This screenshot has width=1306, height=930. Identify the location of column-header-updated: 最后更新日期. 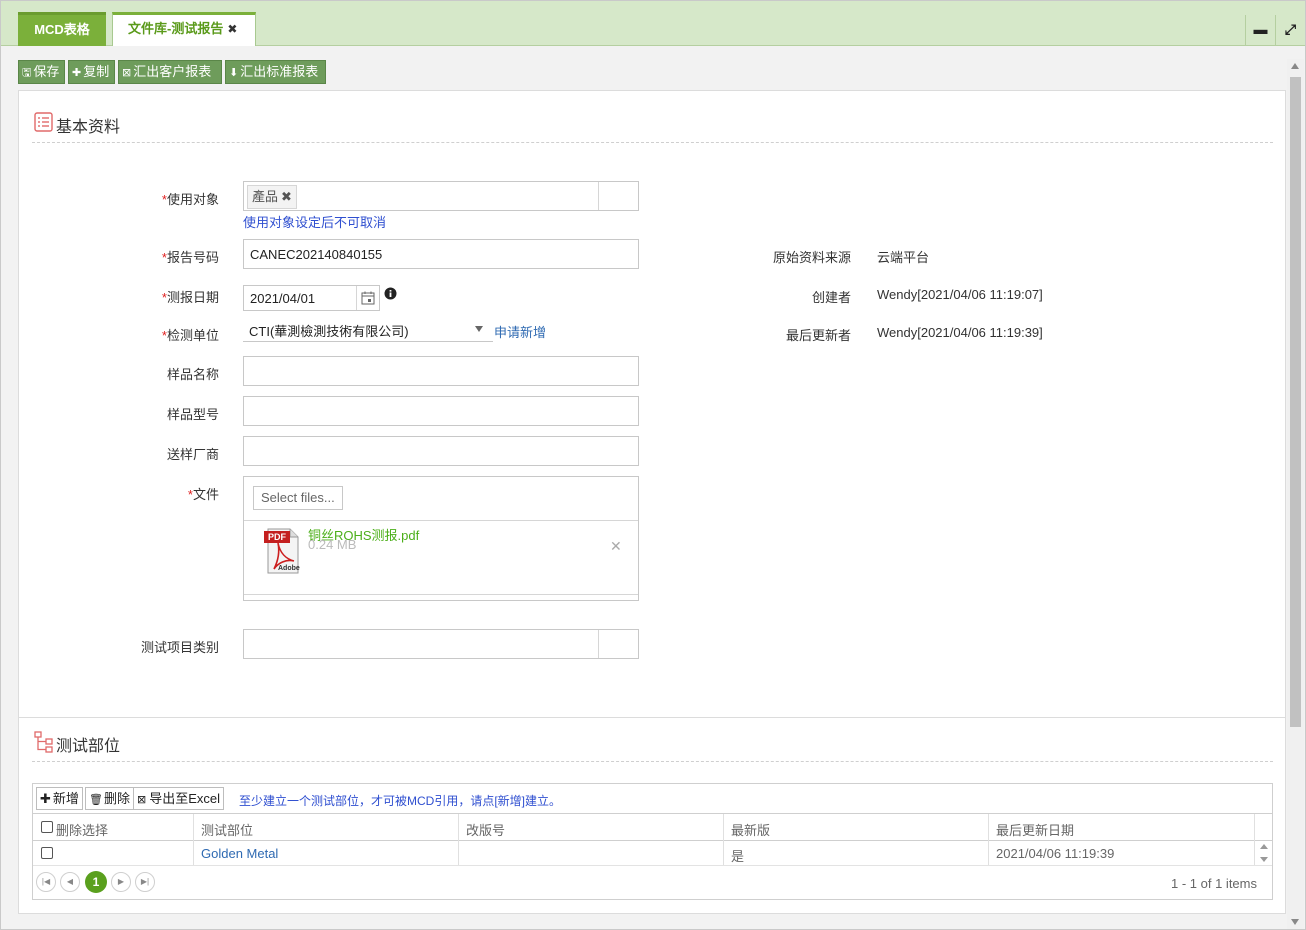
(1035, 829).